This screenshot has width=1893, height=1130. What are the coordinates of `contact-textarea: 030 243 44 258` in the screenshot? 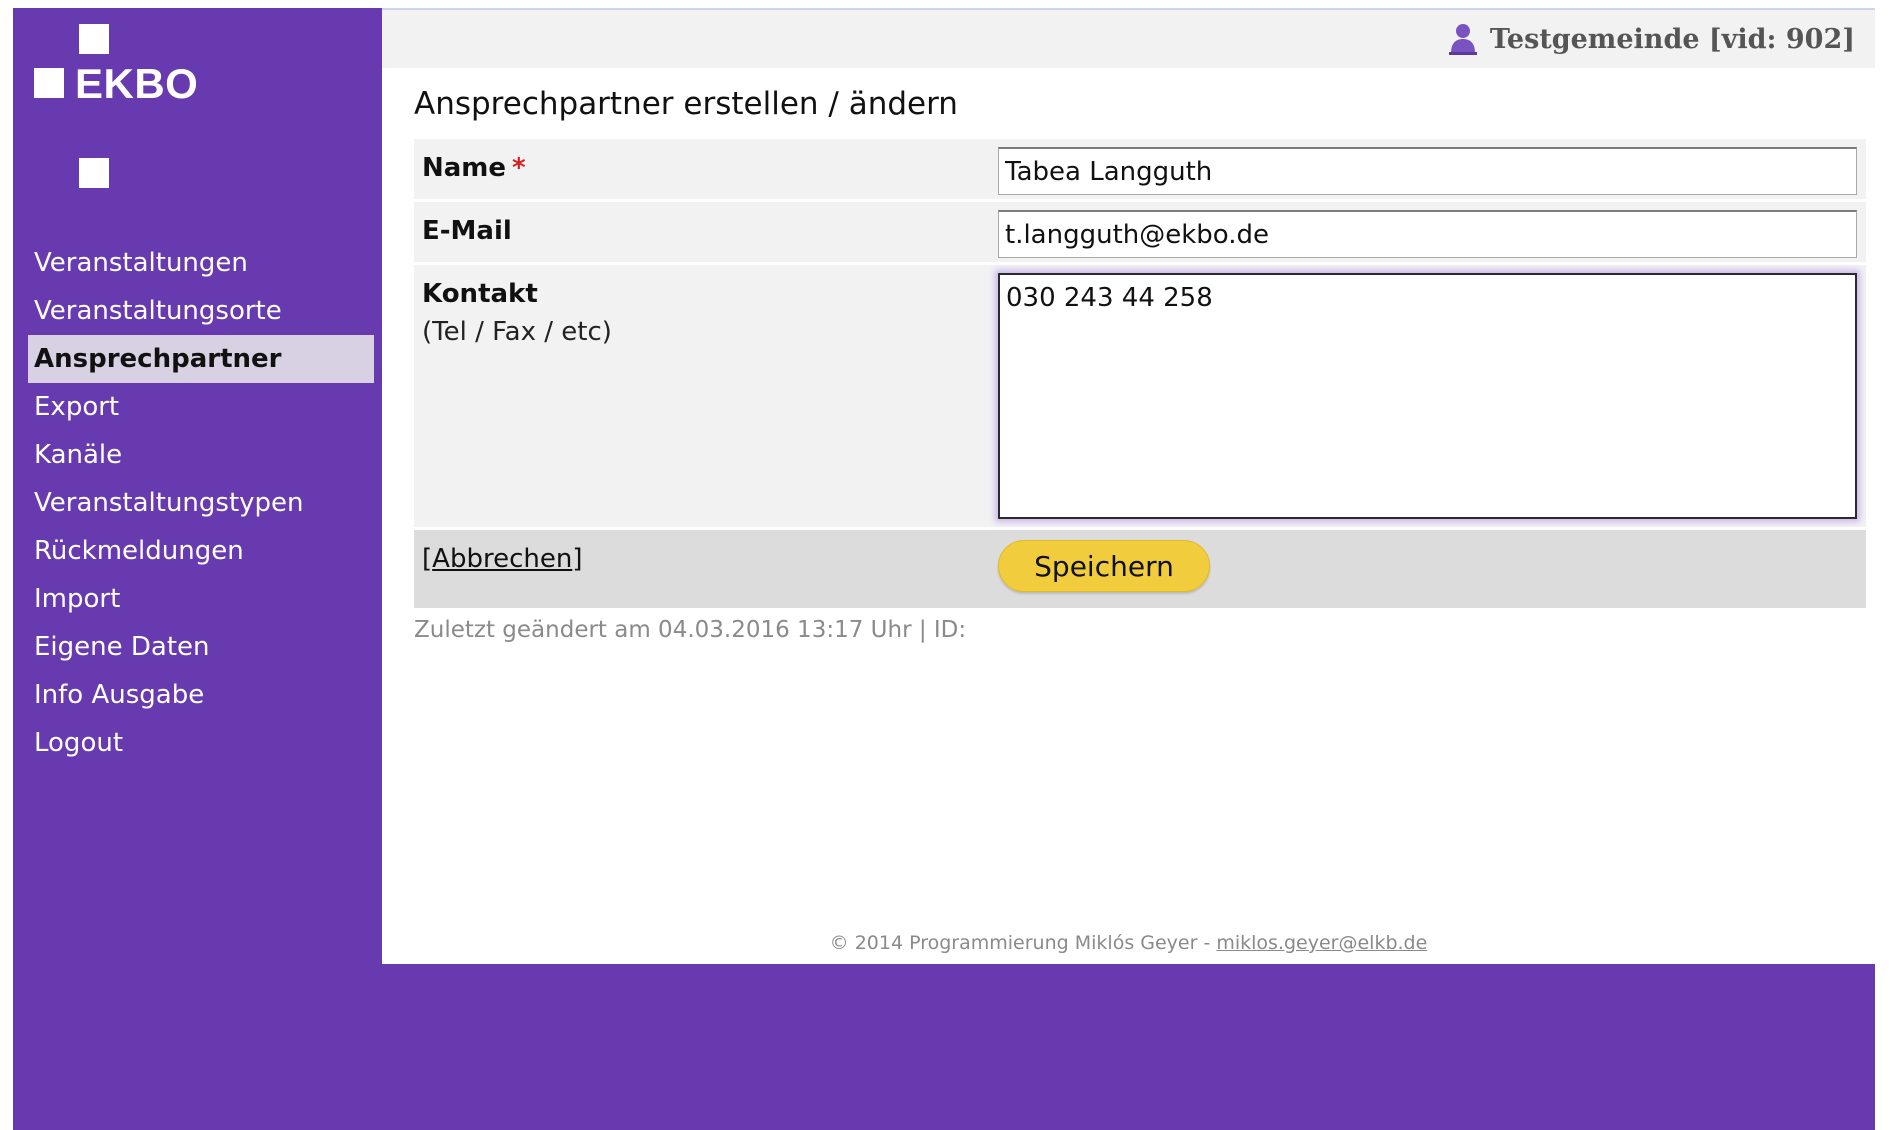 It's located at (1427, 396).